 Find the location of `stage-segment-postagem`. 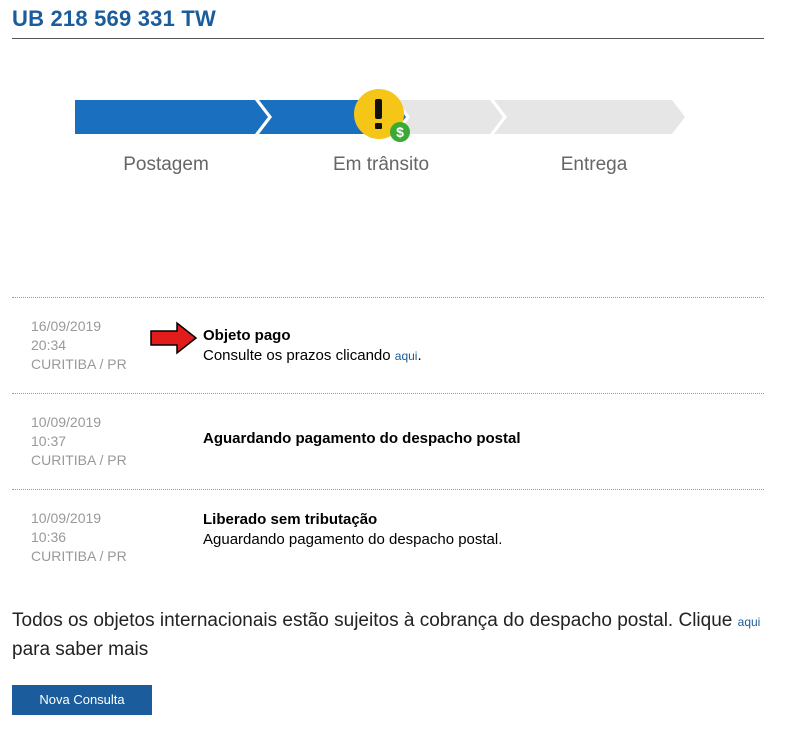

stage-segment-postagem is located at coordinates (171, 117).